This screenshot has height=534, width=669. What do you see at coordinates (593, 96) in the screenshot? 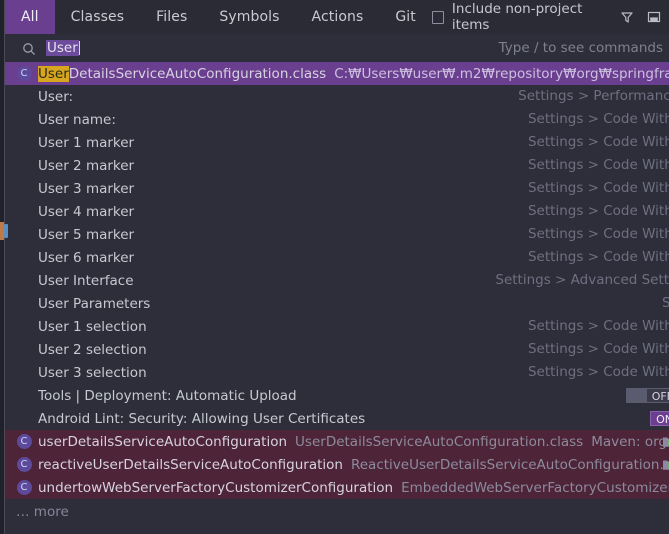
I see `setting-breadcrumb: Settings > Performance` at bounding box center [593, 96].